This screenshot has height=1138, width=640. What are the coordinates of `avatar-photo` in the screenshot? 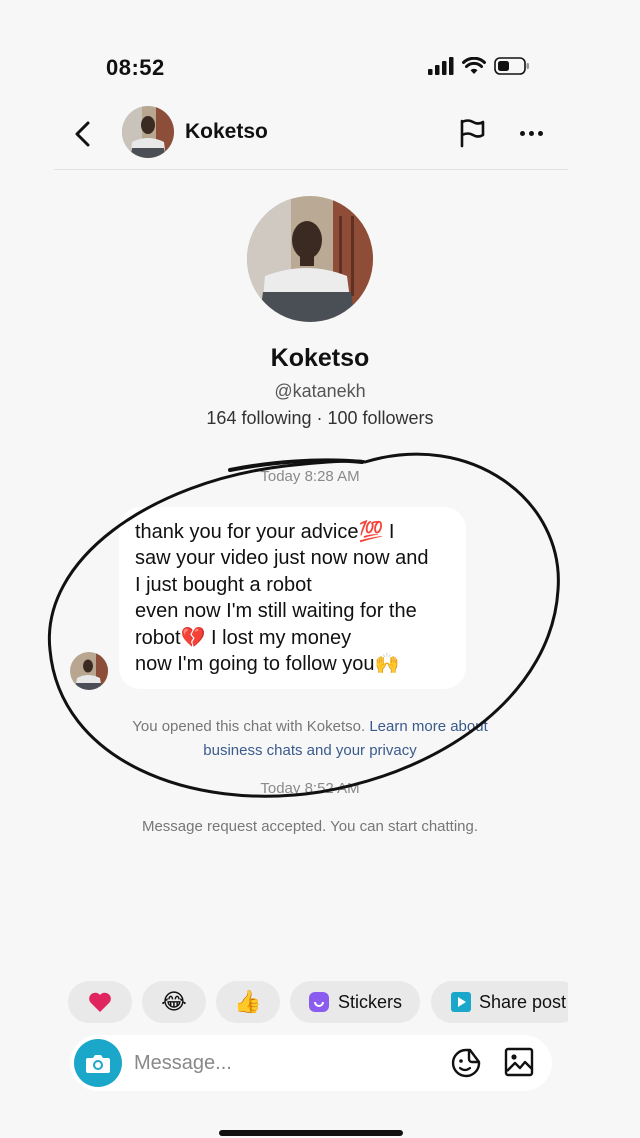 It's located at (148, 132).